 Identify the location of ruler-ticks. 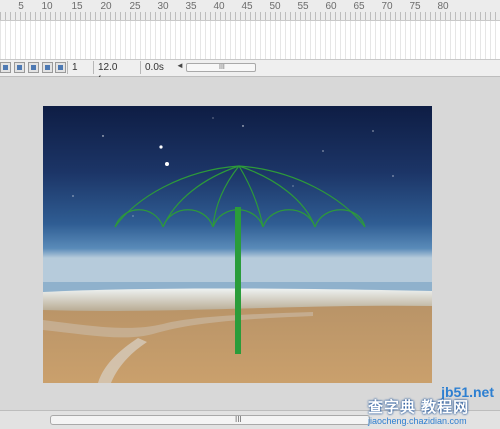
(250, 16).